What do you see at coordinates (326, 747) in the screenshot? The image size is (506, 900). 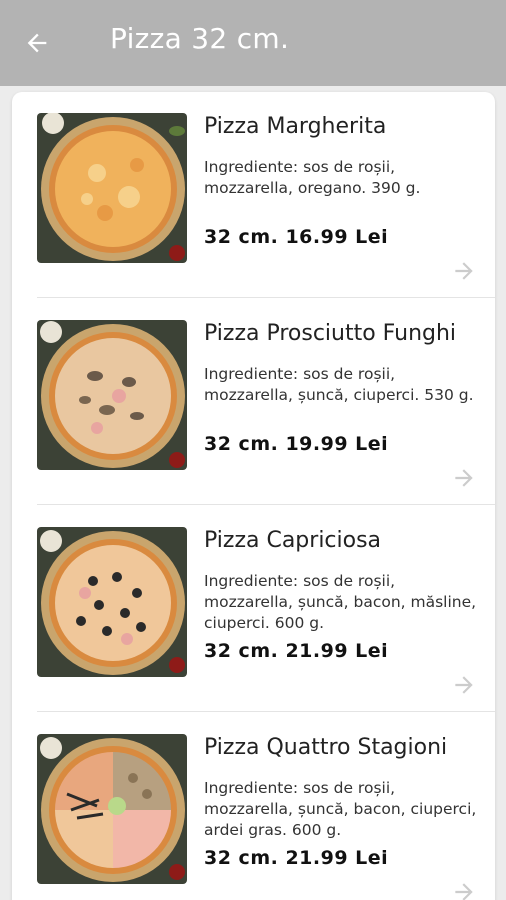 I see `product-name: Pizza Quattro Stagioni` at bounding box center [326, 747].